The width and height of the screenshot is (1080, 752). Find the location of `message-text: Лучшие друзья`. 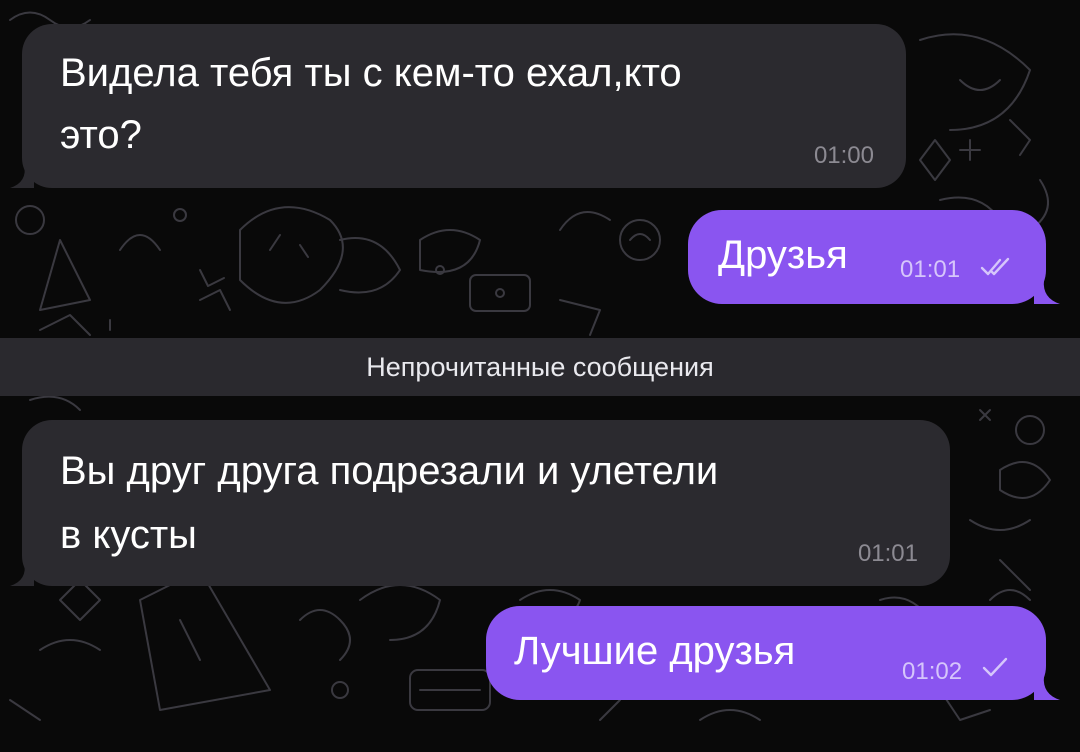

message-text: Лучшие друзья is located at coordinates (655, 651).